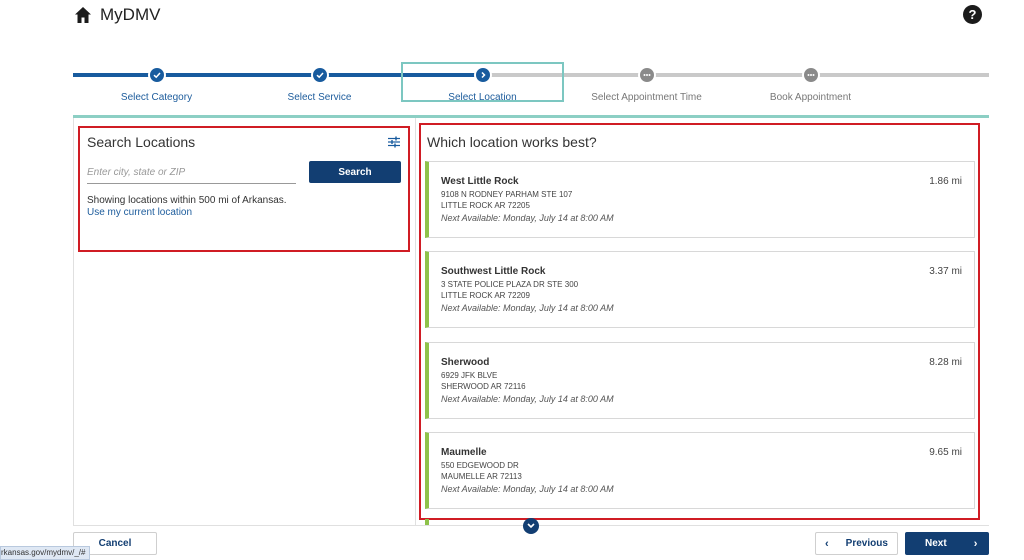 The height and width of the screenshot is (560, 1024). What do you see at coordinates (45, 553) in the screenshot?
I see `status-bar-url: rkansas.gov/mydmv/_/#` at bounding box center [45, 553].